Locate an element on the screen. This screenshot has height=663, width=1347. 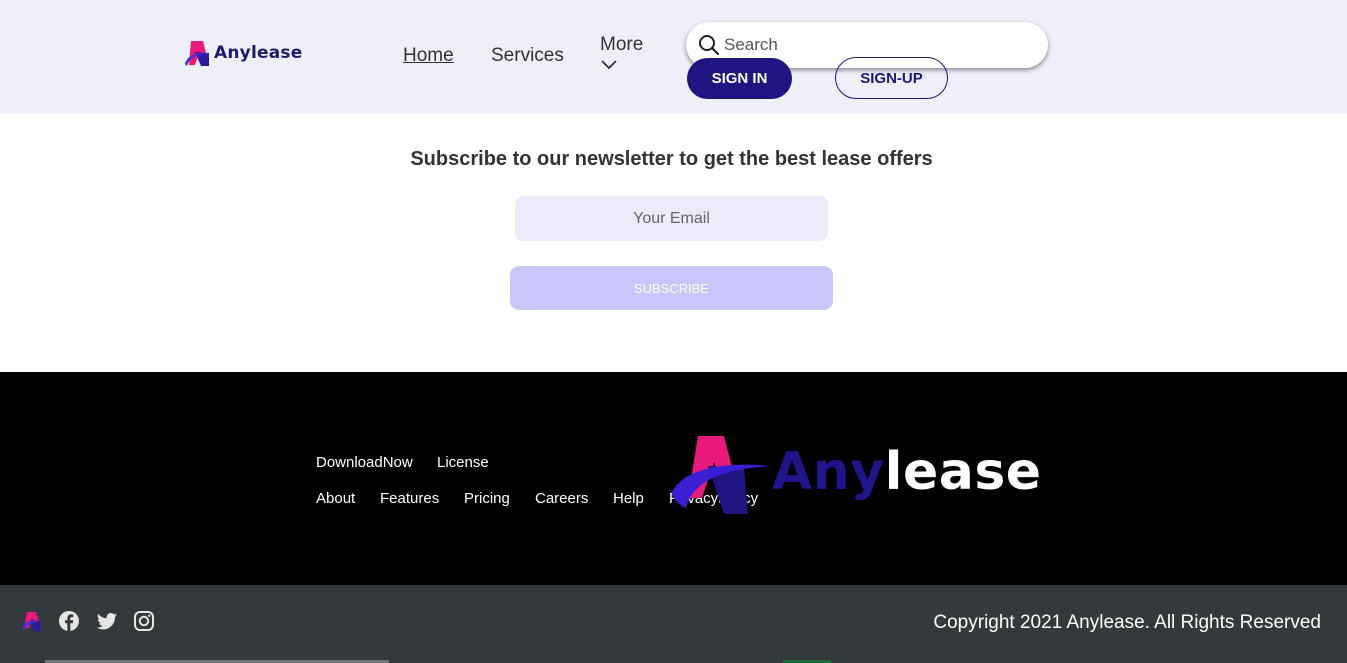
chevron-down-icon is located at coordinates (609, 65).